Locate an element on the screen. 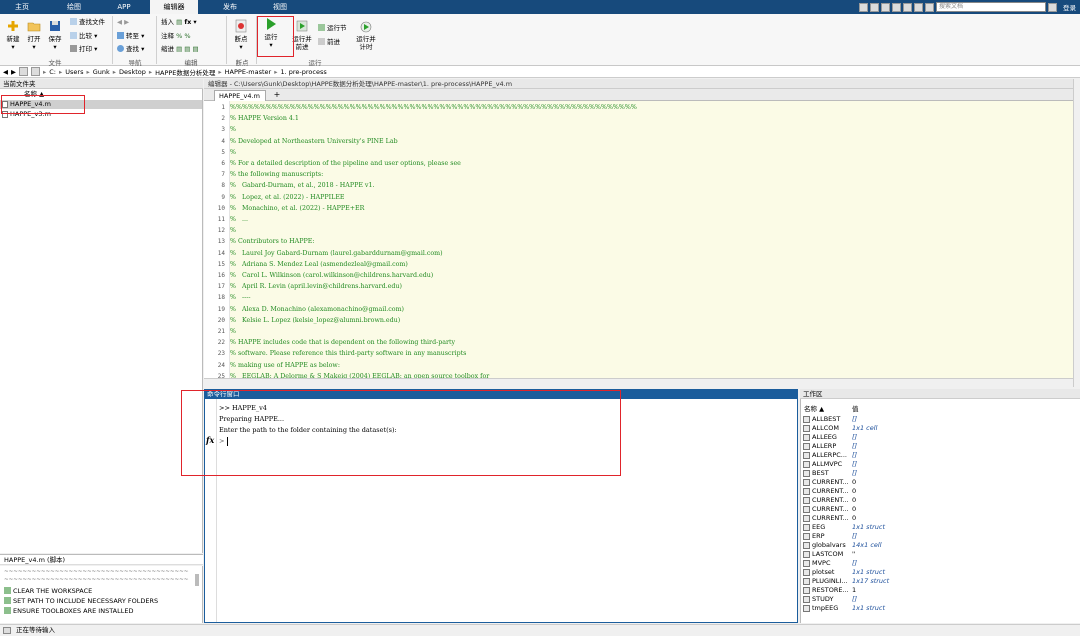 The width and height of the screenshot is (1080, 636). run-section-button: 运行节 is located at coordinates (332, 28).